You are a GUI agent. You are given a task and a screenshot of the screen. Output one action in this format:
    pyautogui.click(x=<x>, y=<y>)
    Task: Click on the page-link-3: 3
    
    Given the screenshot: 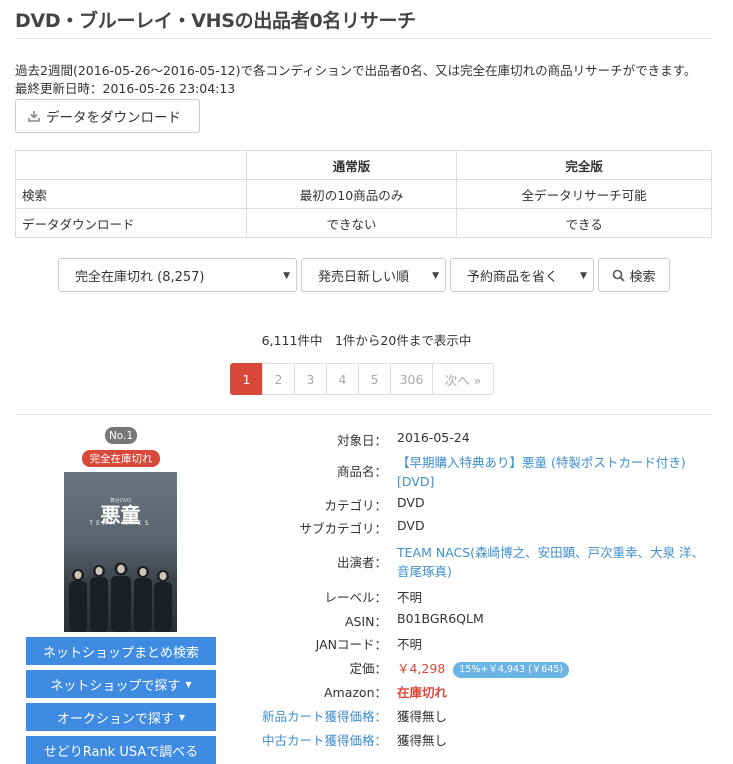 What is the action you would take?
    pyautogui.click(x=310, y=379)
    